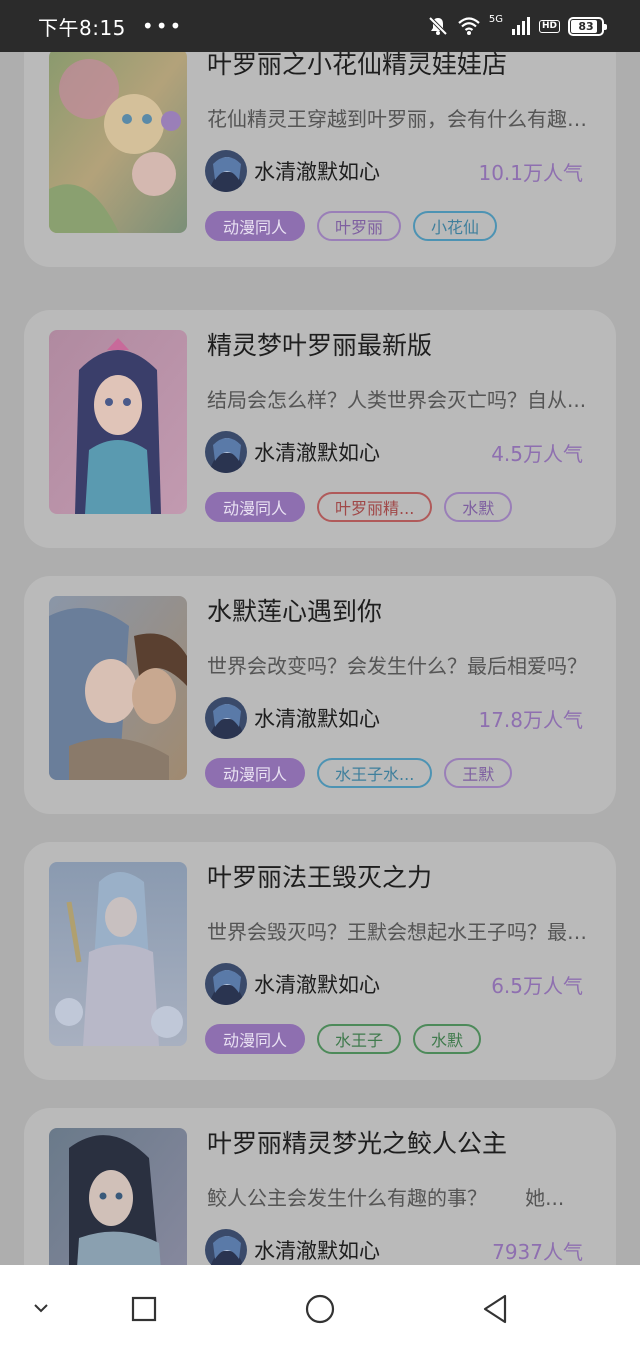  What do you see at coordinates (549, 26) in the screenshot?
I see `hd-badge: HD` at bounding box center [549, 26].